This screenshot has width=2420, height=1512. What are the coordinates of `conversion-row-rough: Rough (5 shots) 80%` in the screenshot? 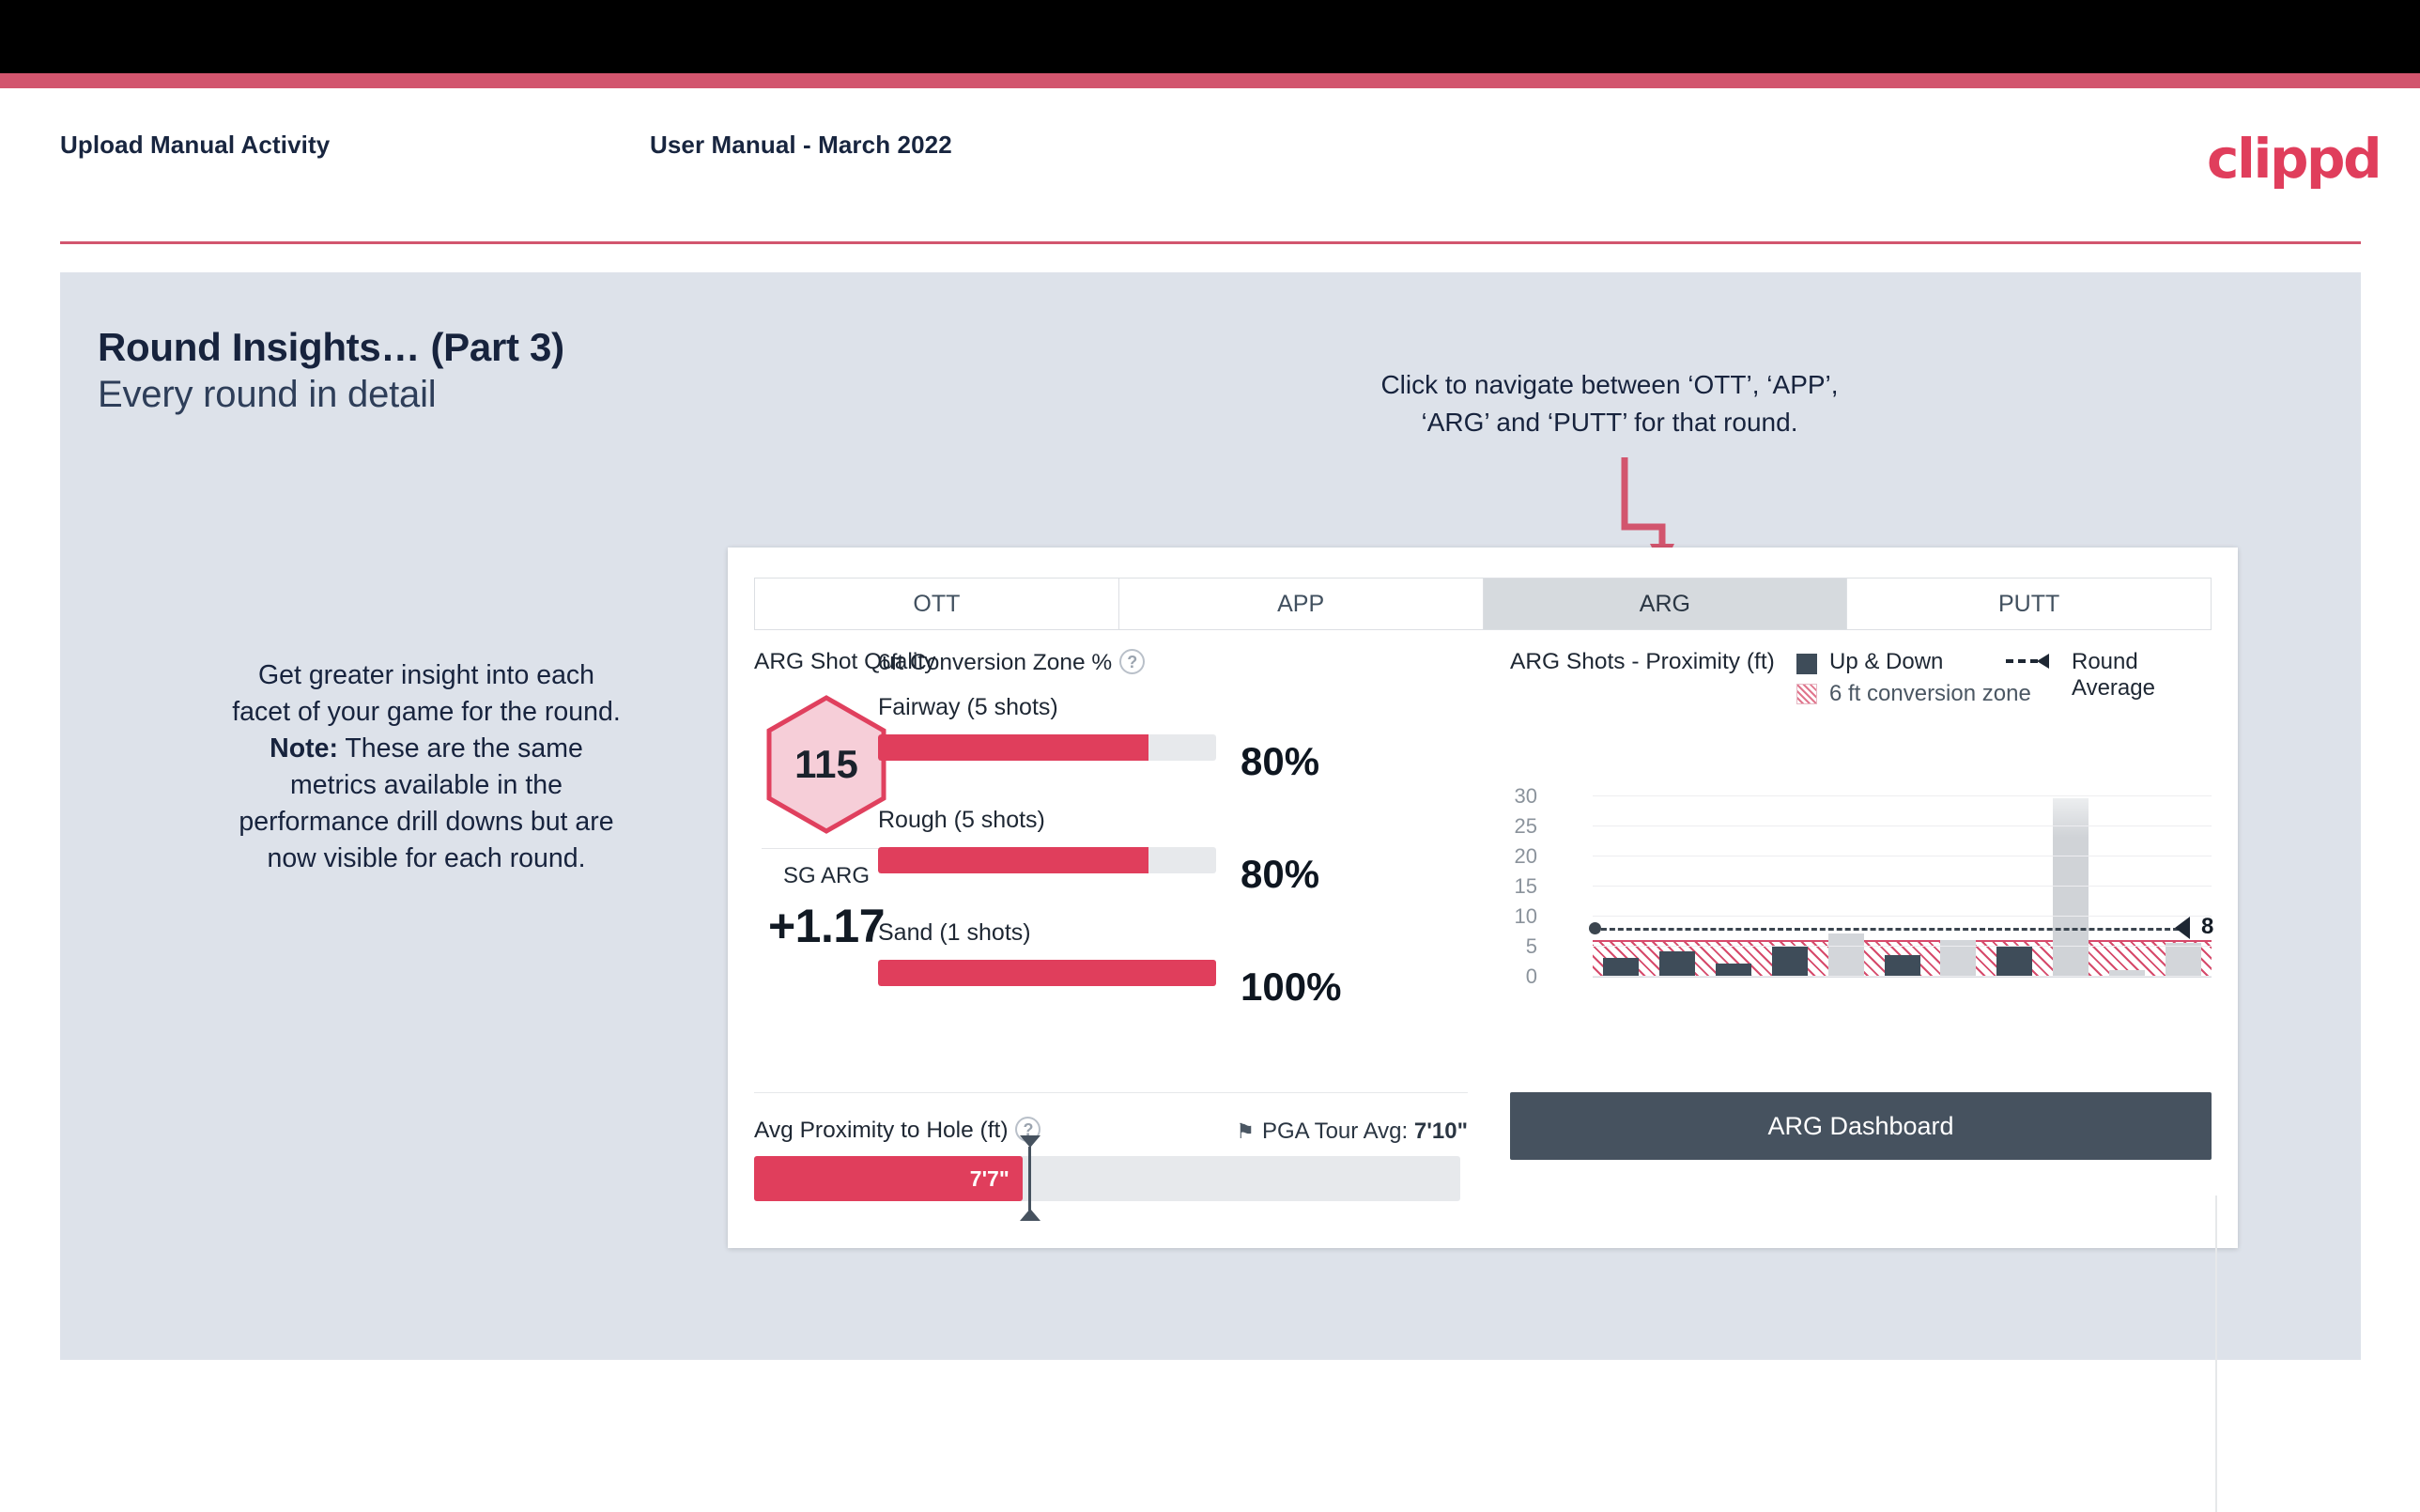 It's located at (1103, 852).